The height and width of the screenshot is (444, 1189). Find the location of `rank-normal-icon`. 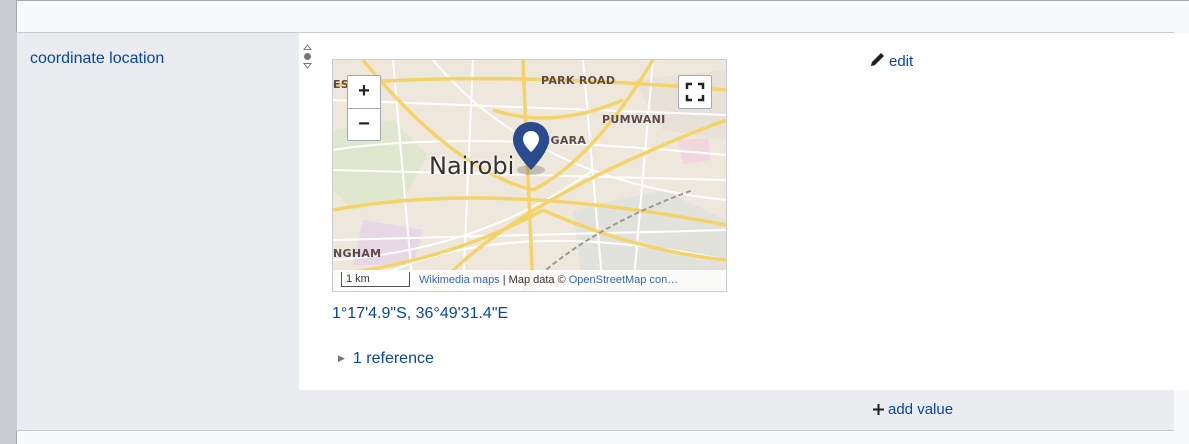

rank-normal-icon is located at coordinates (307, 57).